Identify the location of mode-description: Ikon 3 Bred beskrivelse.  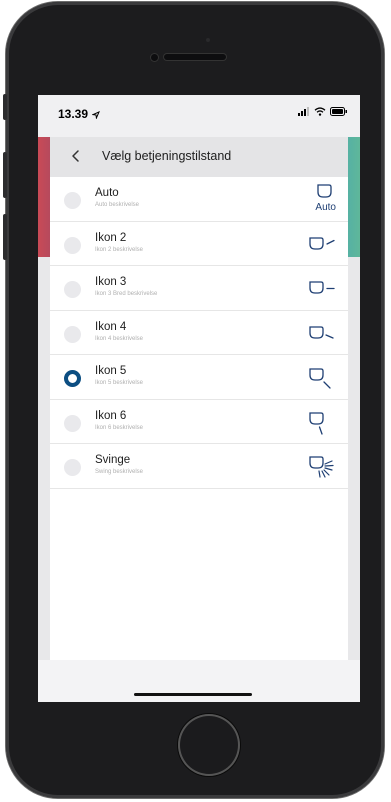
(126, 294).